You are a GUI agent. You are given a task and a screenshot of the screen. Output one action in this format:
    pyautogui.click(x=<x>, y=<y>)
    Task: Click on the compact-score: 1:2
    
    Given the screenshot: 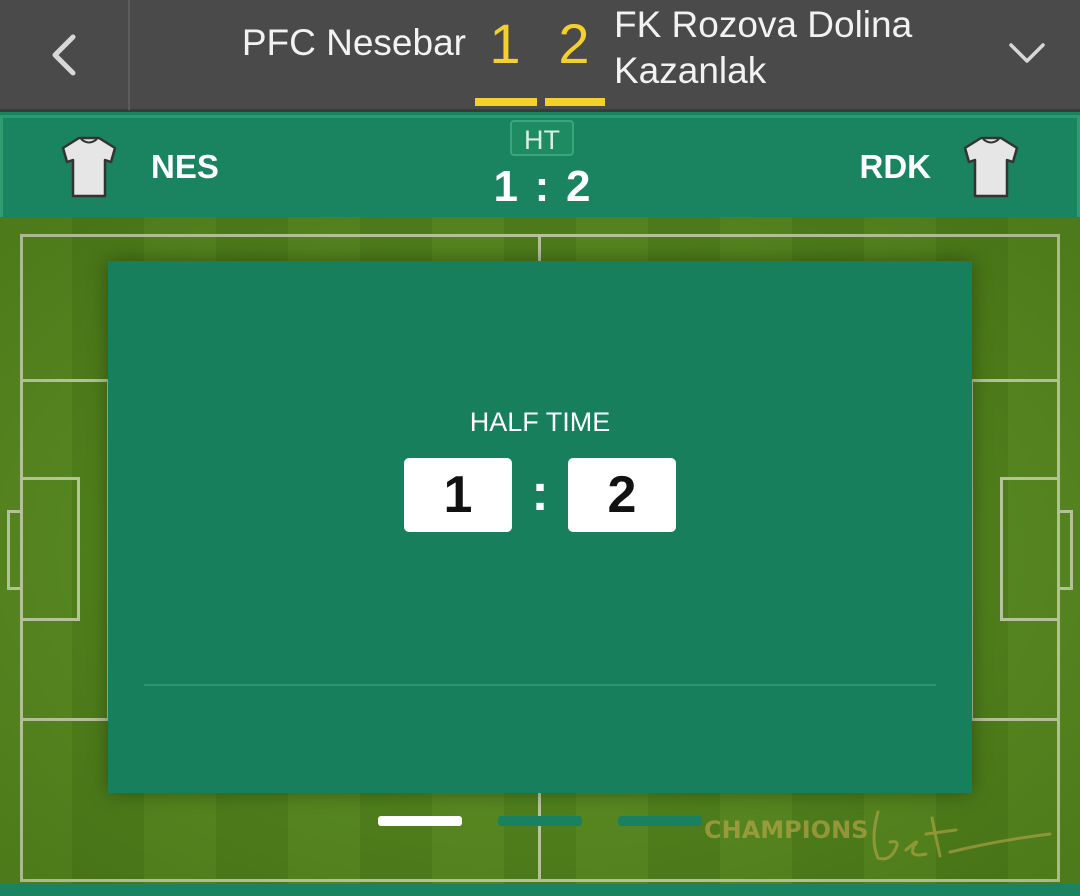 What is the action you would take?
    pyautogui.click(x=543, y=187)
    